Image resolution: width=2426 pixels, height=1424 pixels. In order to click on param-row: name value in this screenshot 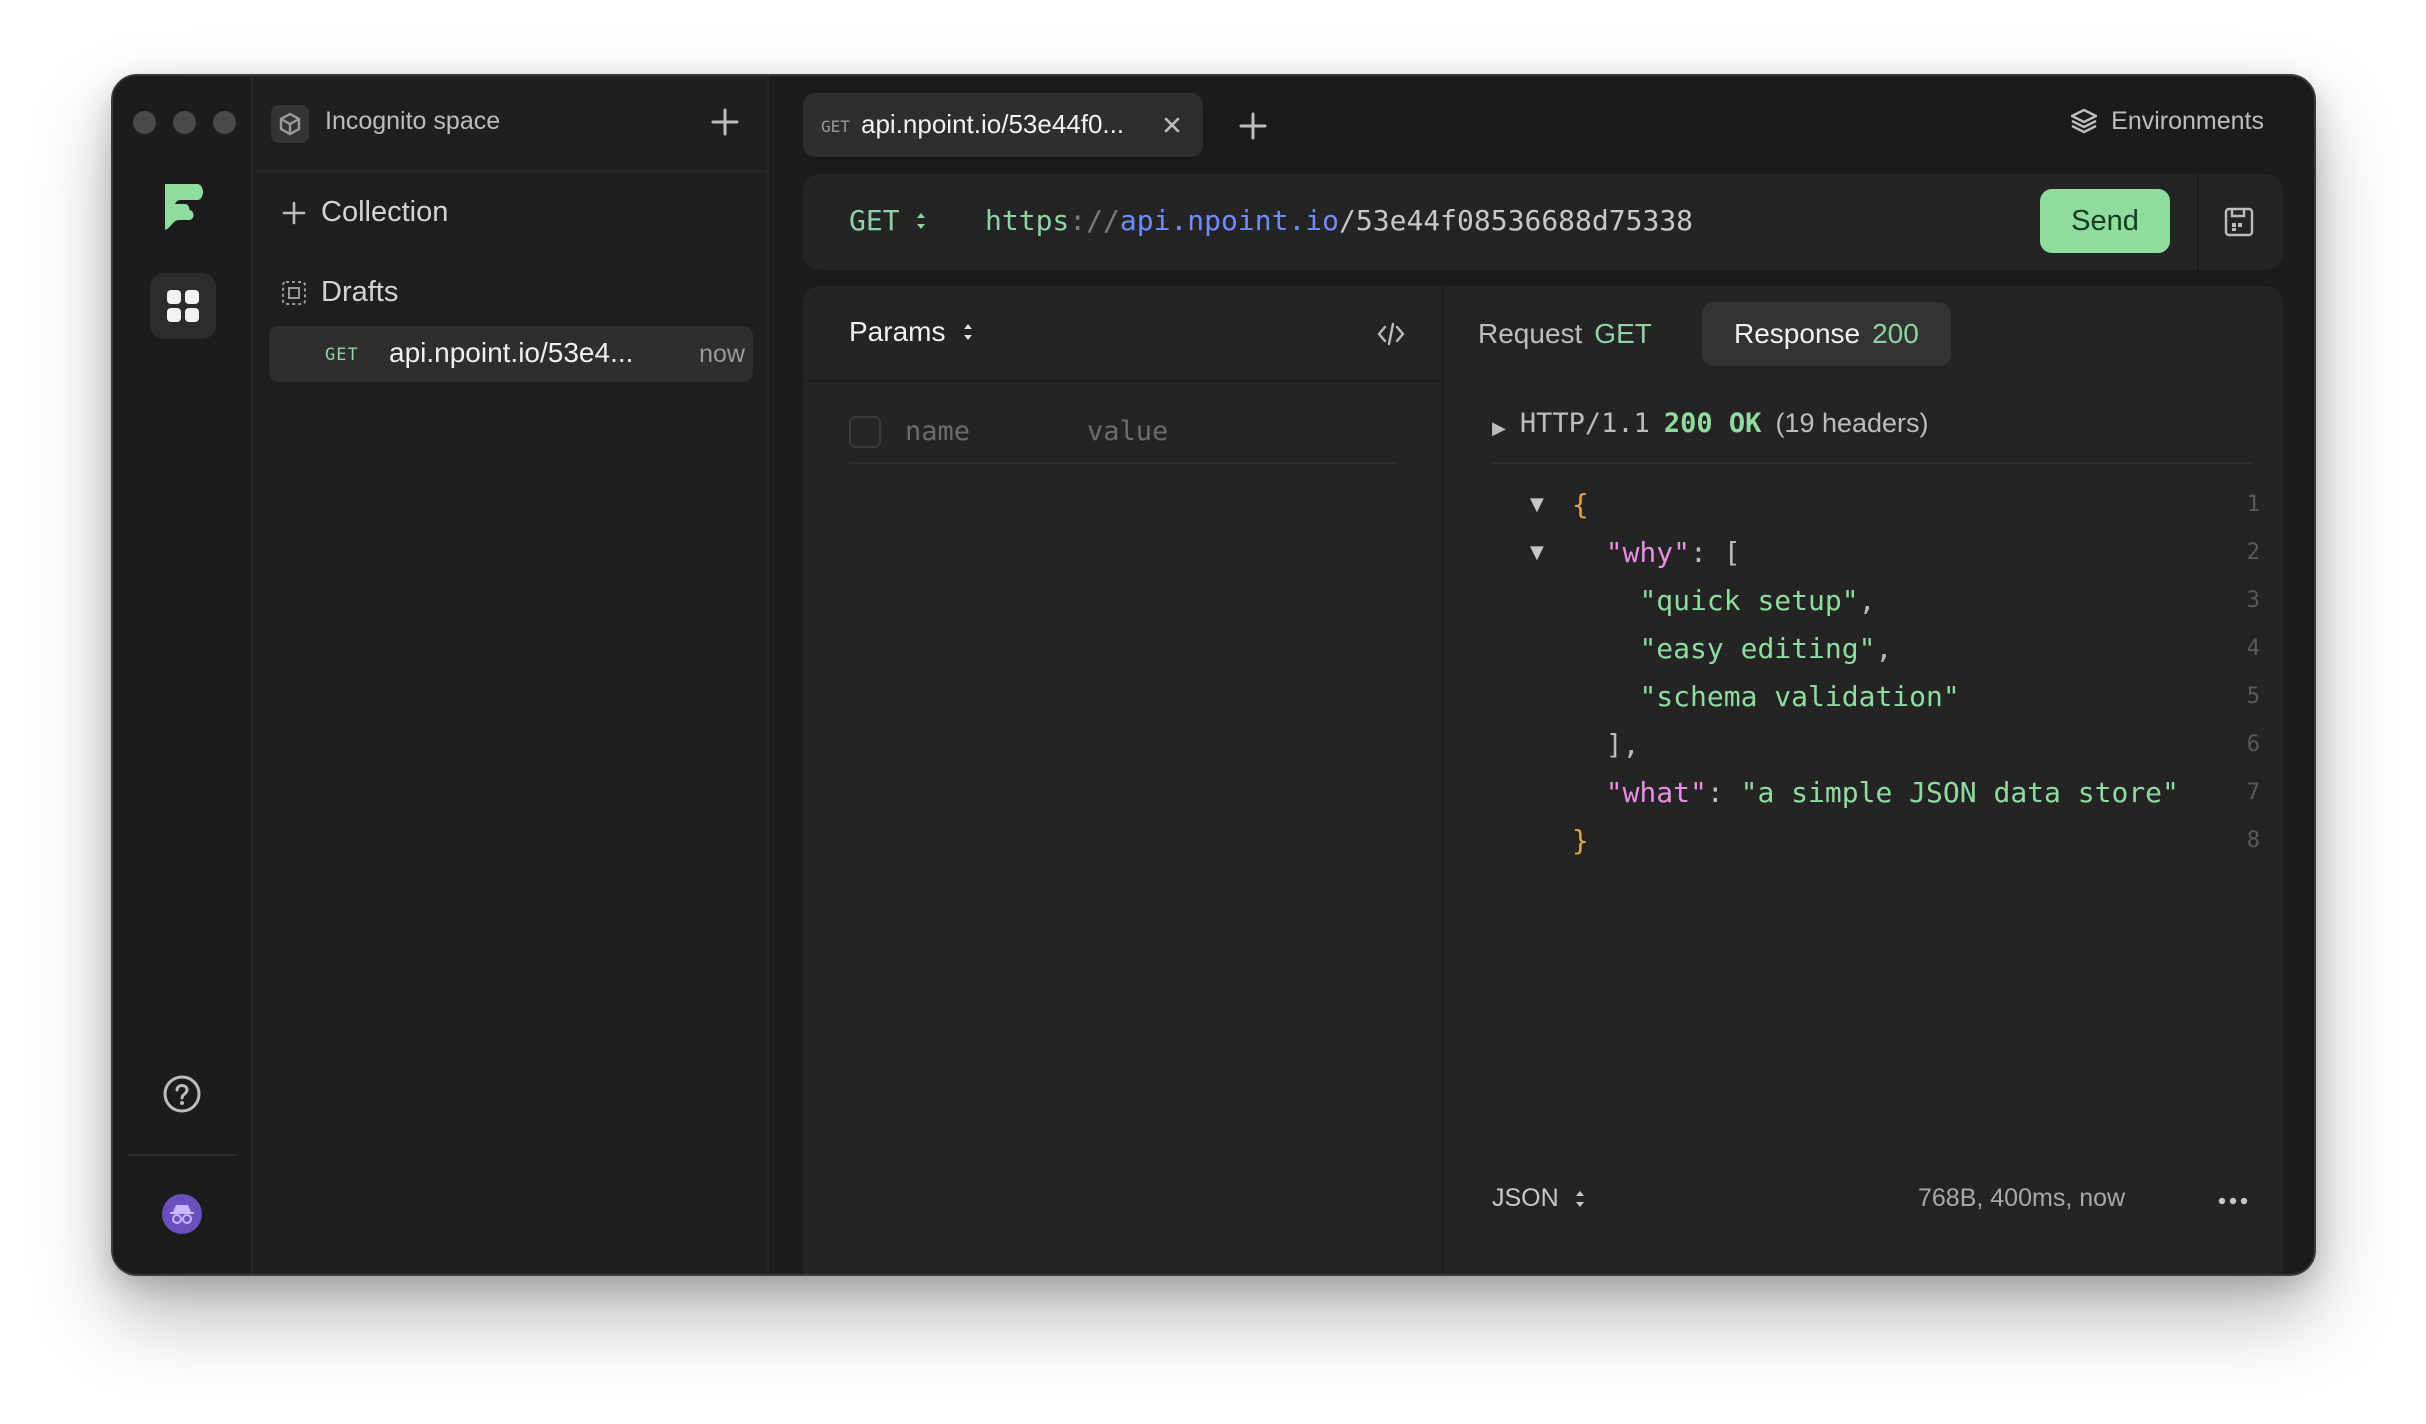, I will do `click(1123, 436)`.